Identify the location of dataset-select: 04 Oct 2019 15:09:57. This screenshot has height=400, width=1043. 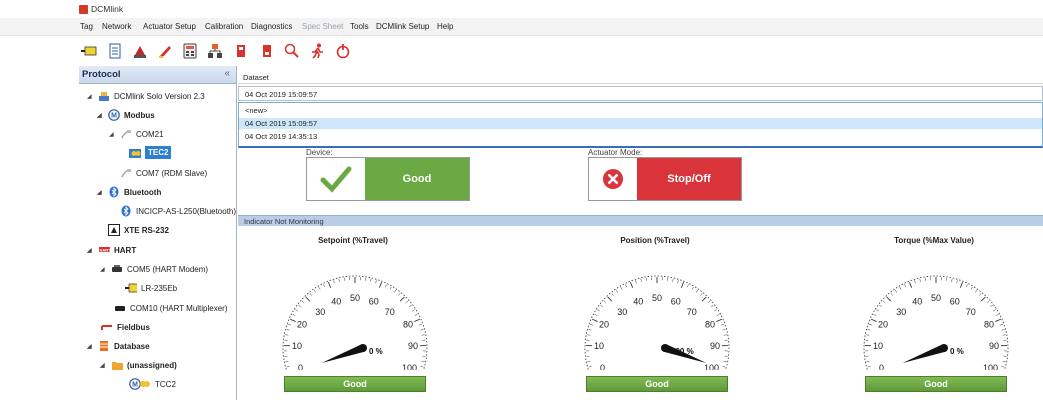
(640, 93).